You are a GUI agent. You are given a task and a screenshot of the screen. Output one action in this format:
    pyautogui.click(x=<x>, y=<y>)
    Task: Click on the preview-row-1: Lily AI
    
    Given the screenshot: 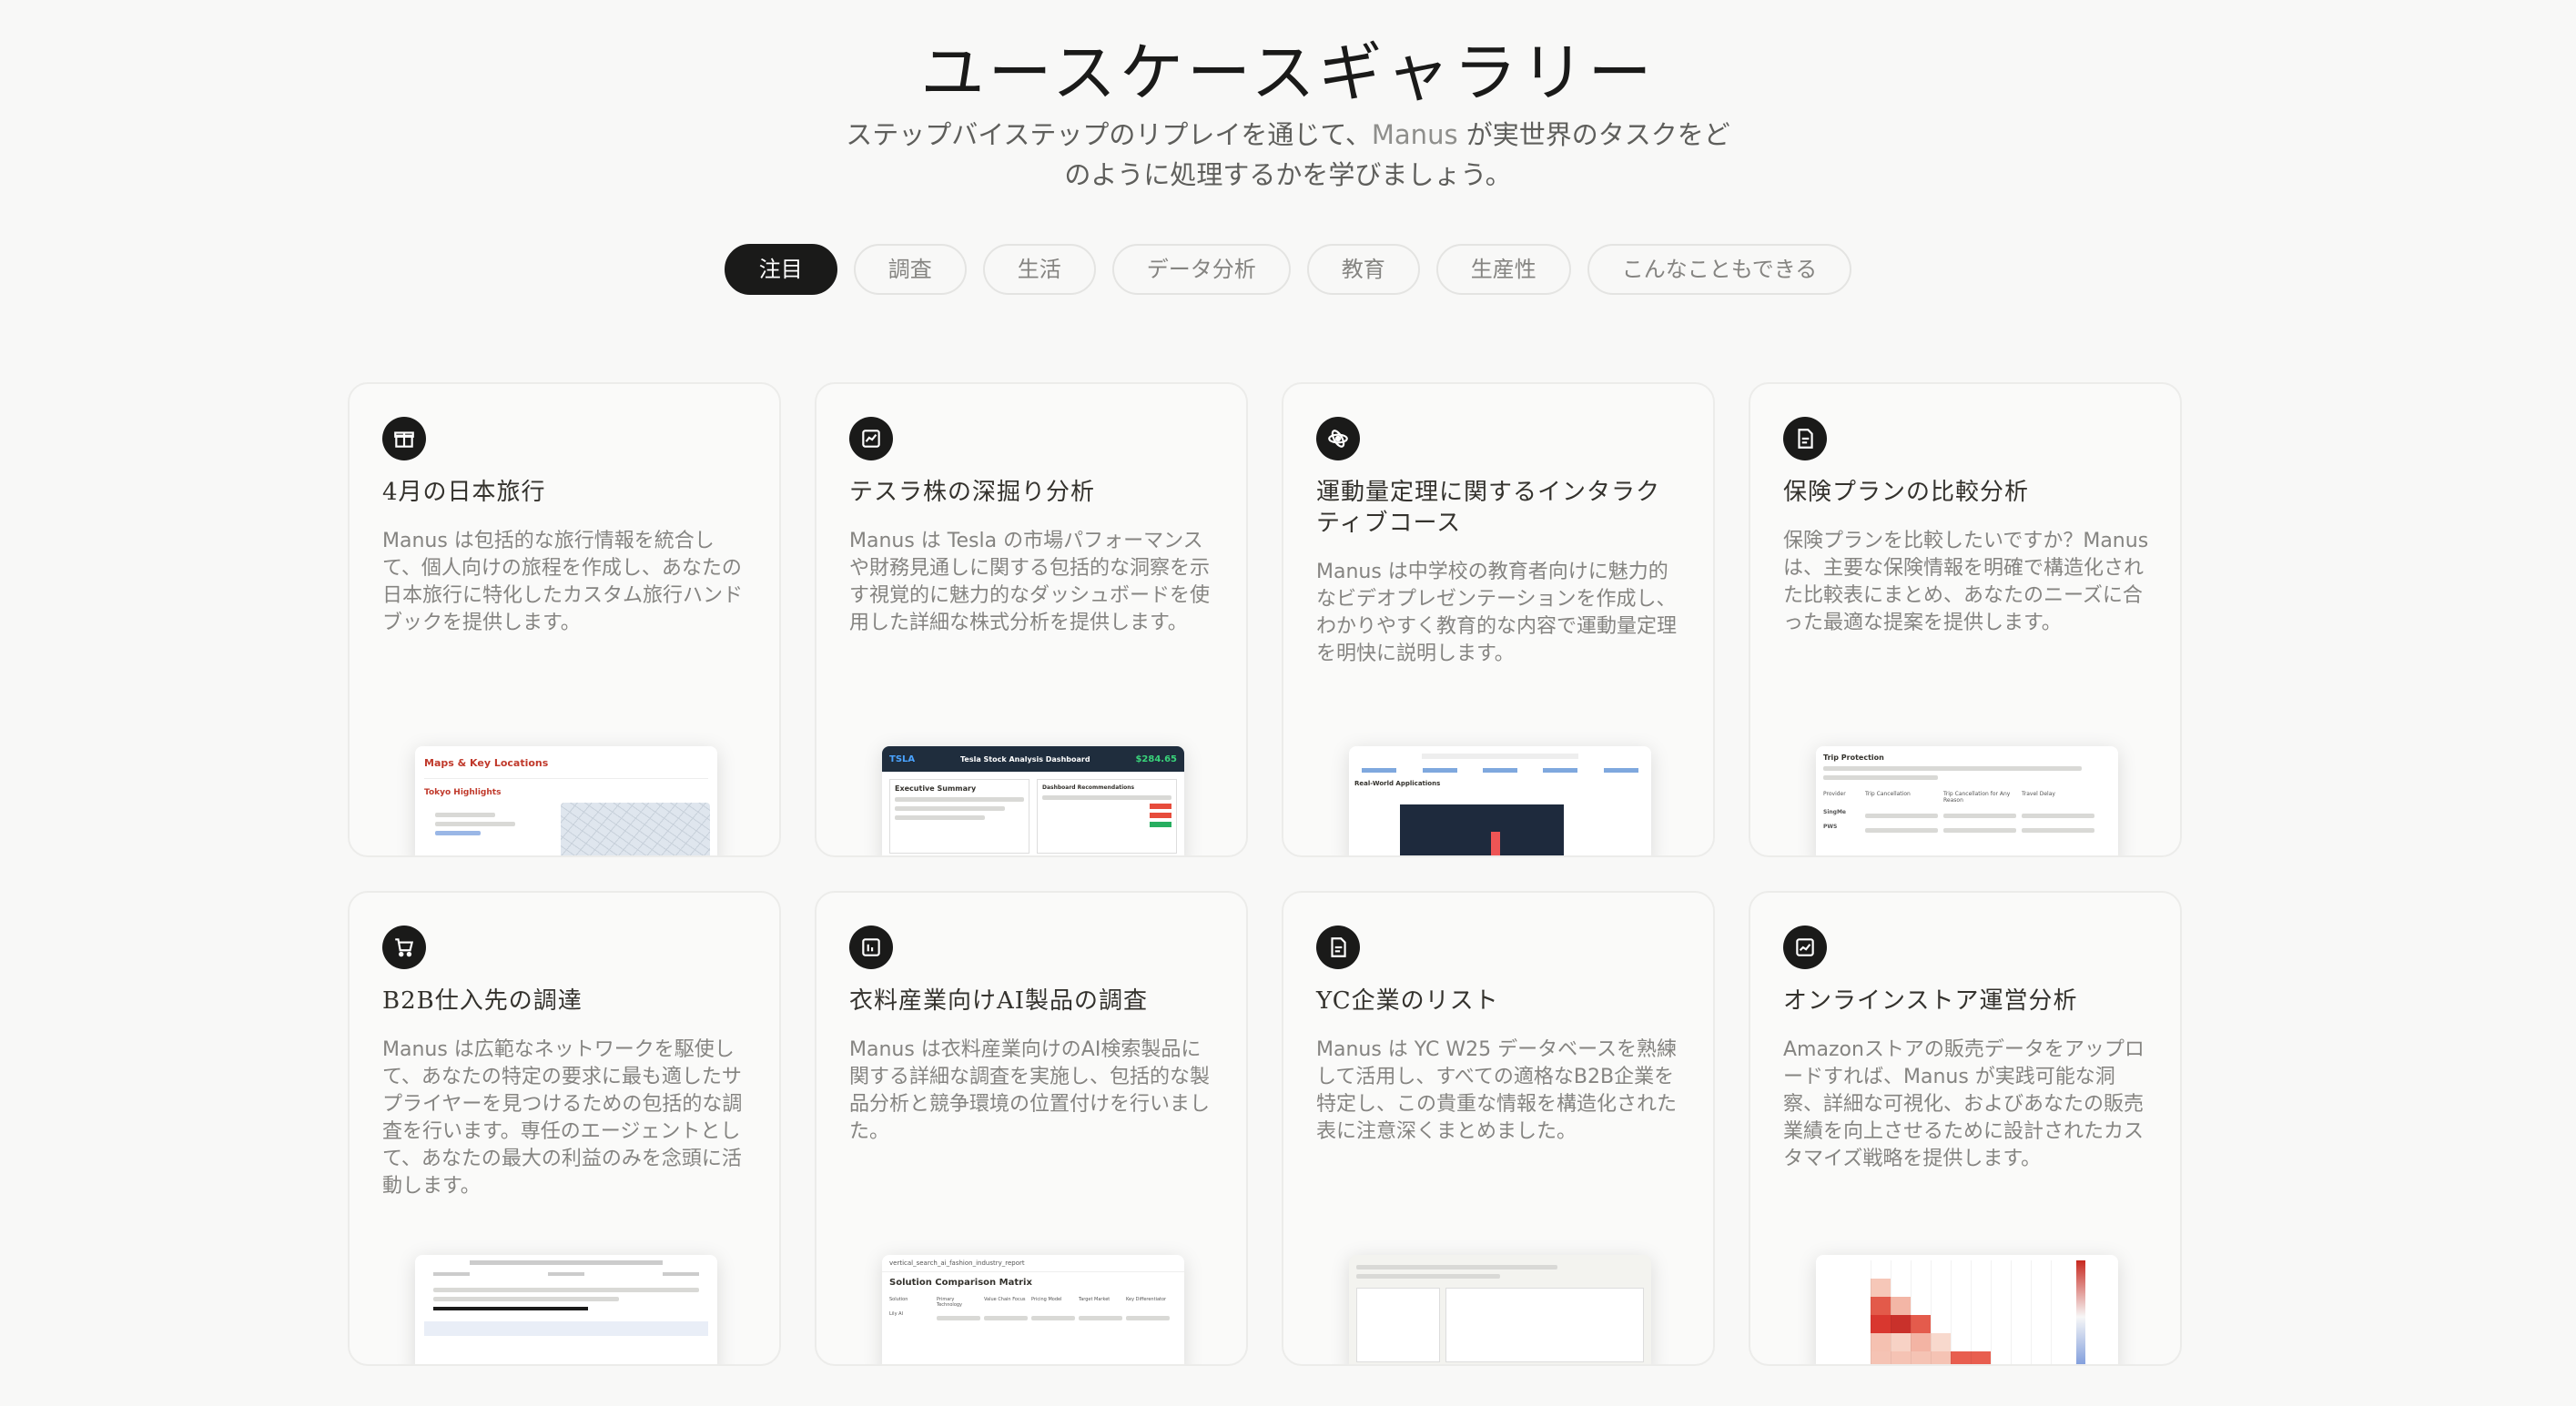 What is the action you would take?
    pyautogui.click(x=896, y=1314)
    